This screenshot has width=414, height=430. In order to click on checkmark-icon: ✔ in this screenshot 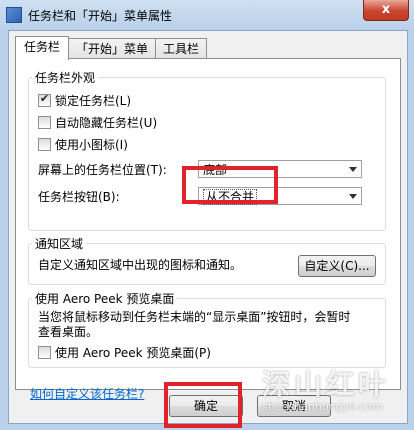, I will do `click(44, 98)`.